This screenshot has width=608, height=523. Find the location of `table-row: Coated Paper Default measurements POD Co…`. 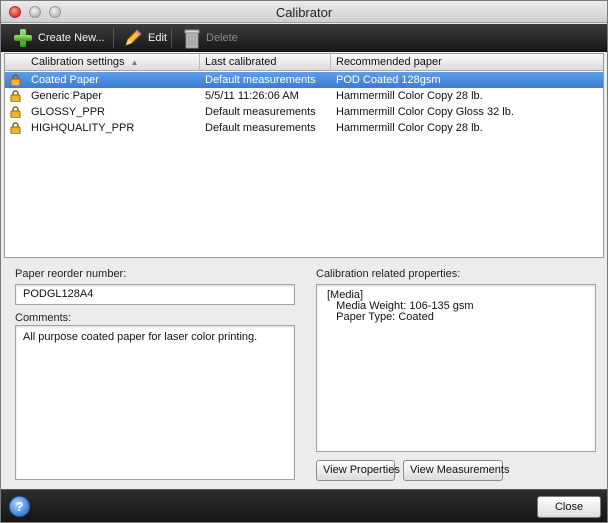

table-row: Coated Paper Default measurements POD Co… is located at coordinates (304, 80).